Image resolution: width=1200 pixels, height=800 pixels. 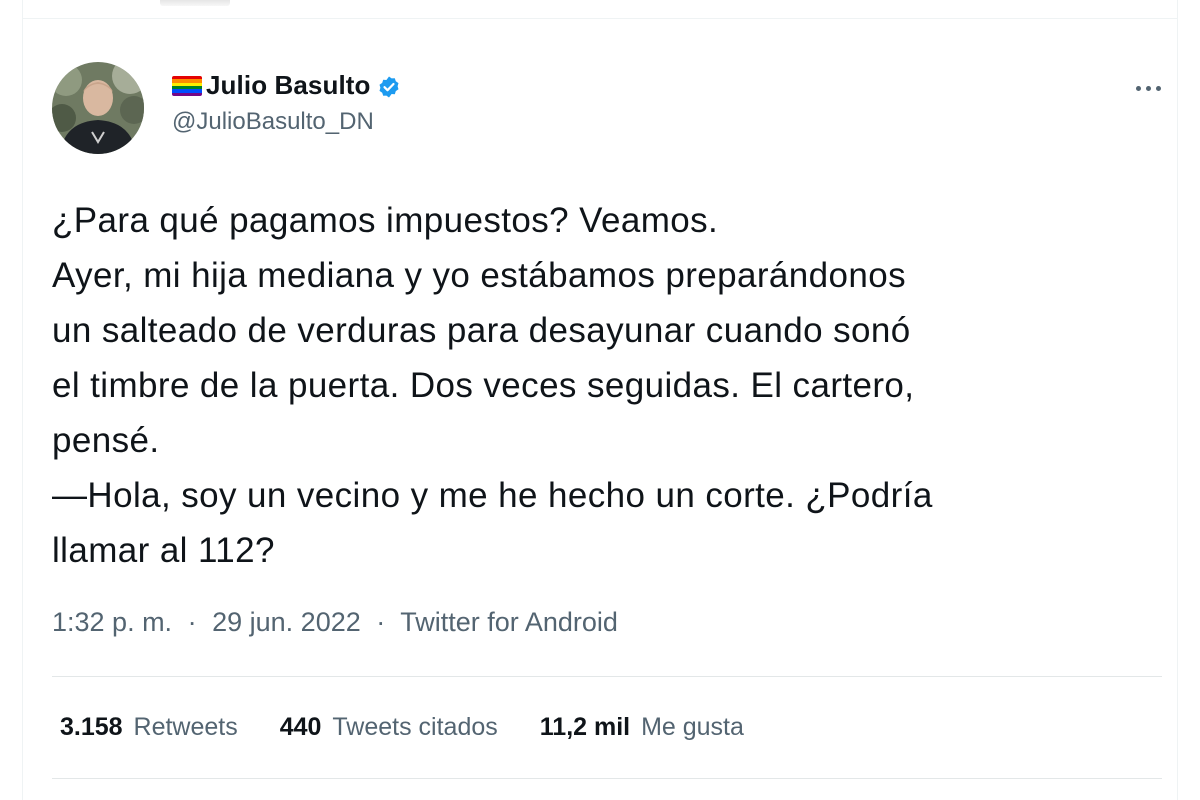 What do you see at coordinates (91, 727) in the screenshot?
I see `retweets-count: 3.158` at bounding box center [91, 727].